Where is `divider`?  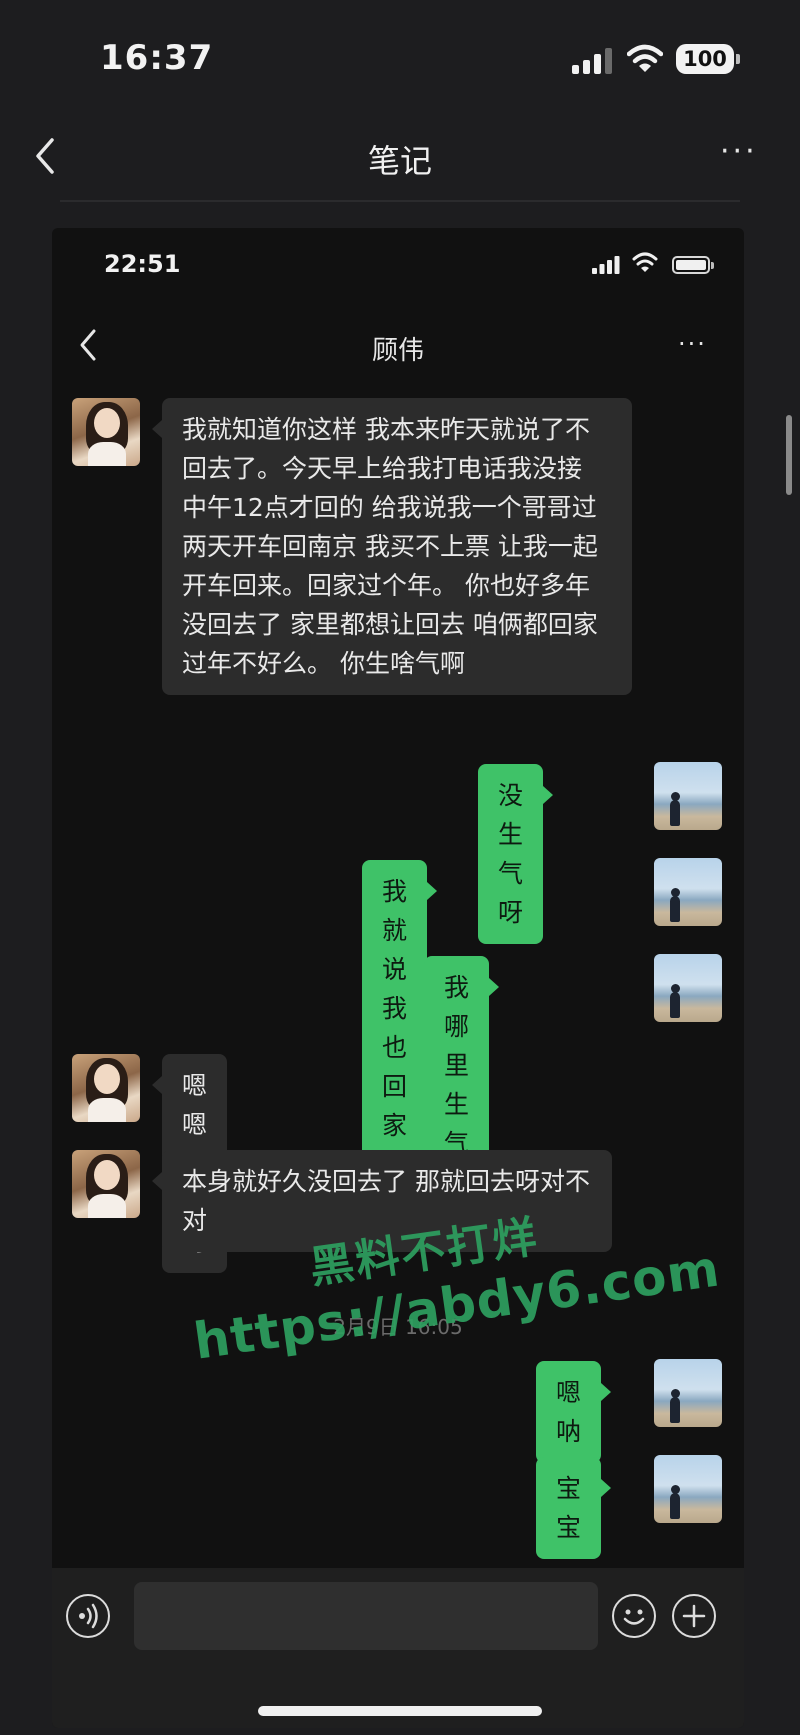
divider is located at coordinates (400, 201).